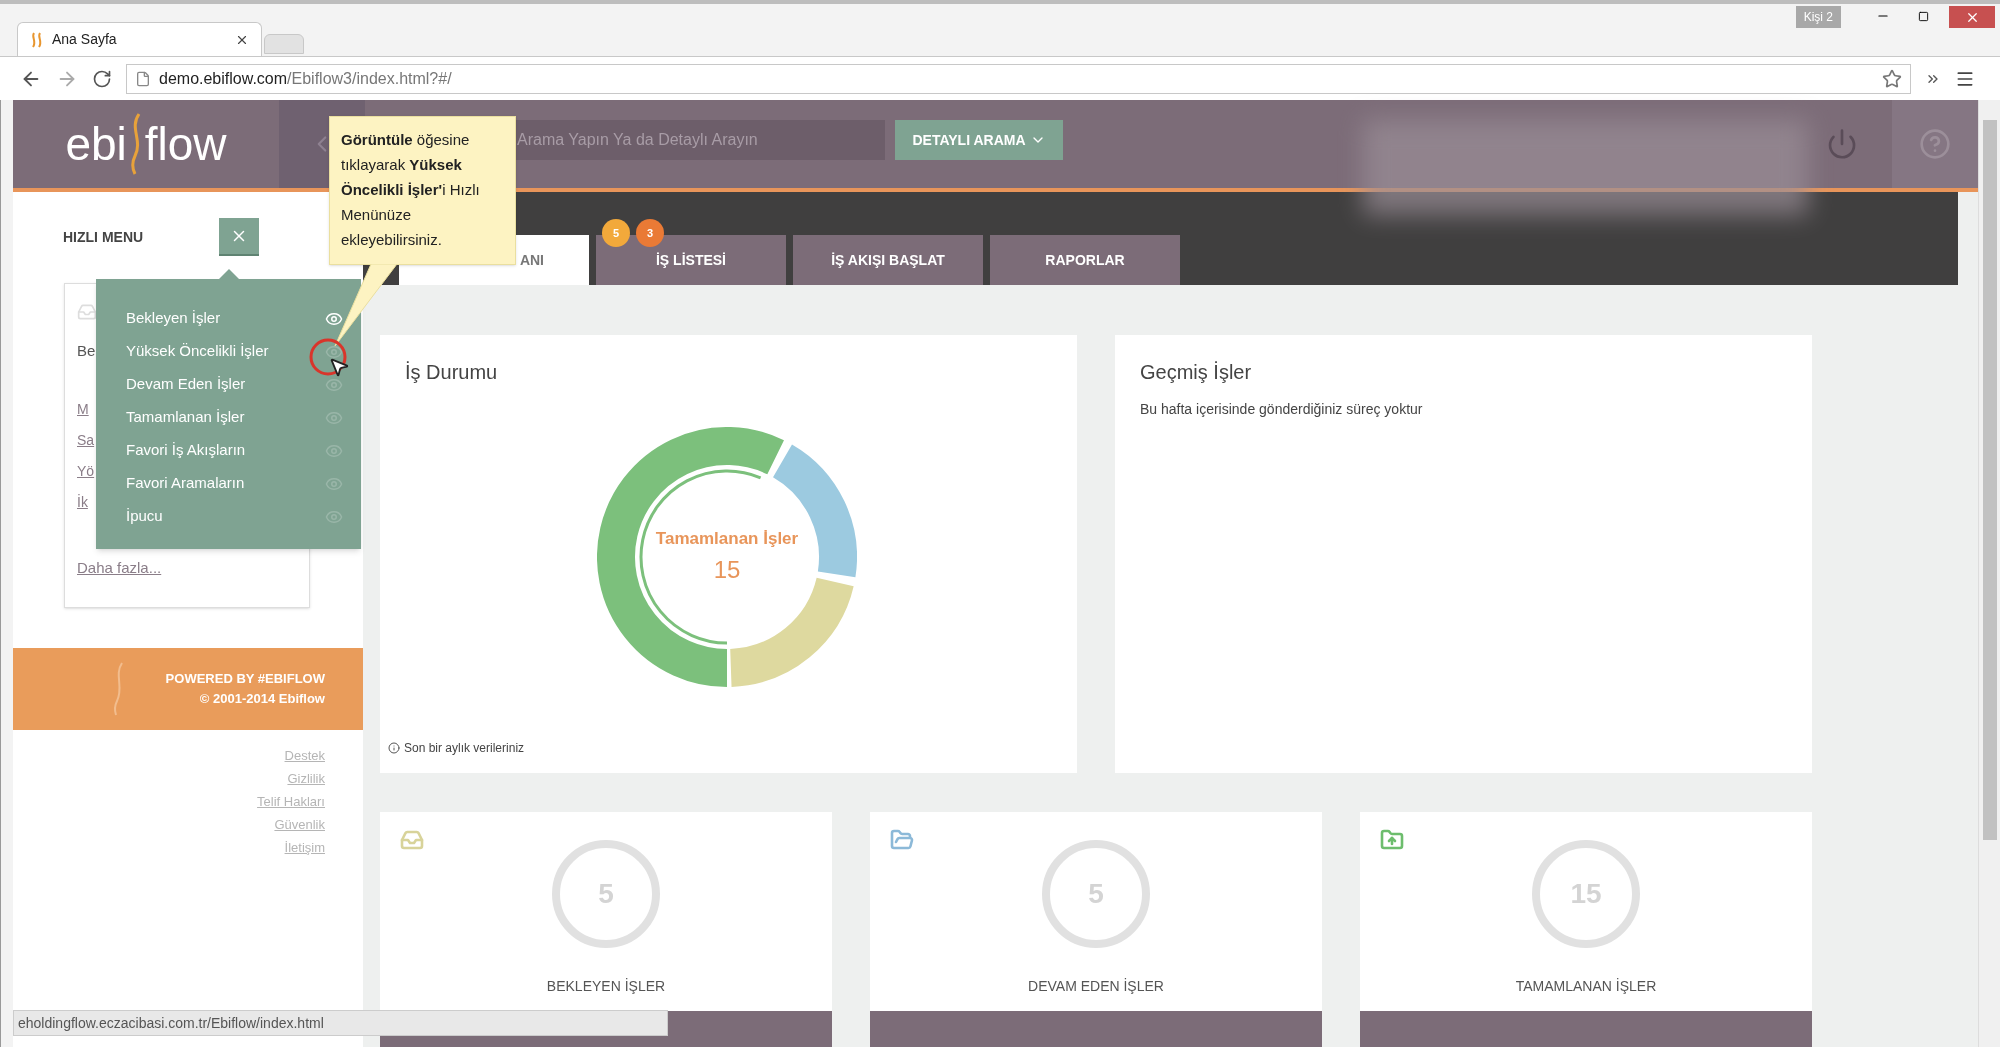 The image size is (2000, 1047). I want to click on summary-label: BEKLEYEN İŞLER, so click(606, 986).